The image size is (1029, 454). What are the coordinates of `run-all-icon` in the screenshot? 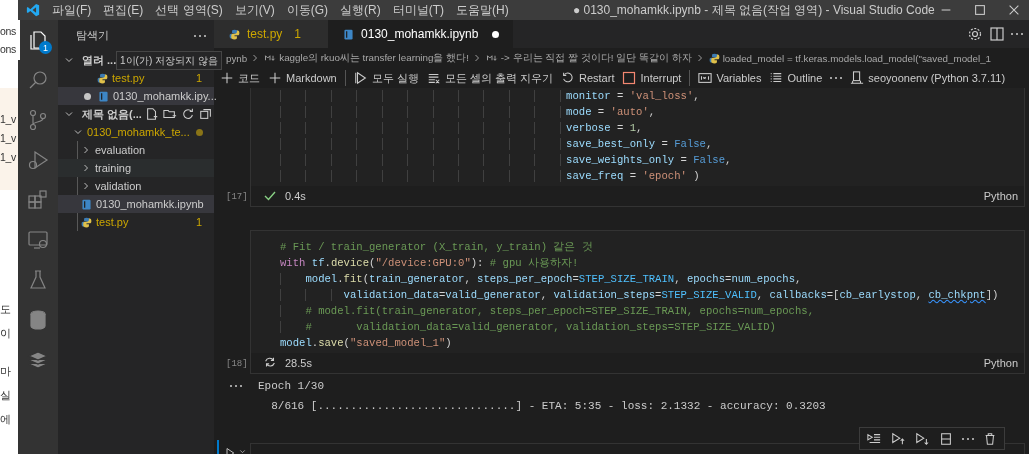 It's located at (360, 78).